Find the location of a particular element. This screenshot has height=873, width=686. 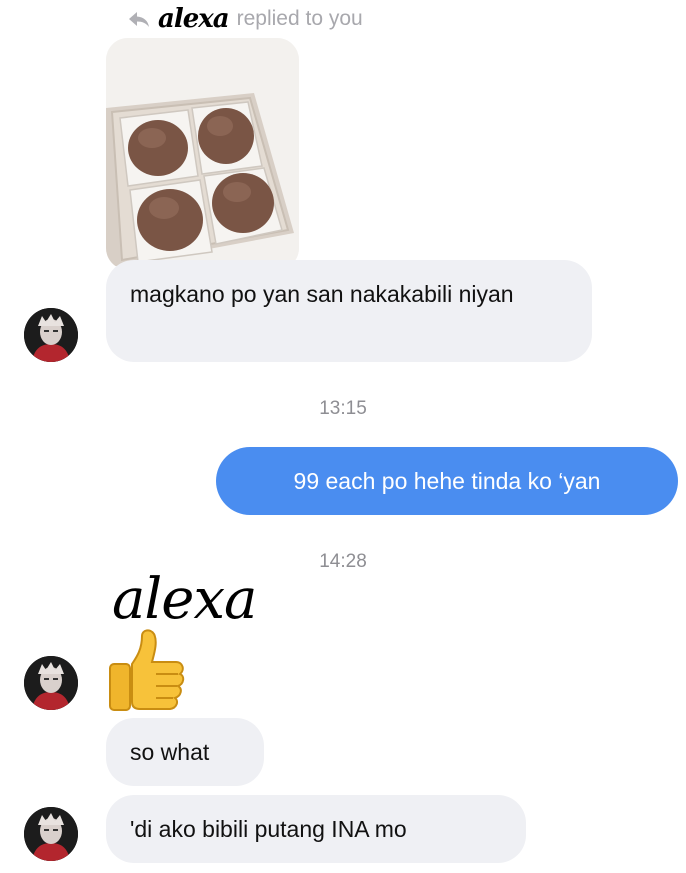

message-bubble-incoming: magkano po yan san nakakabili niyan is located at coordinates (349, 311).